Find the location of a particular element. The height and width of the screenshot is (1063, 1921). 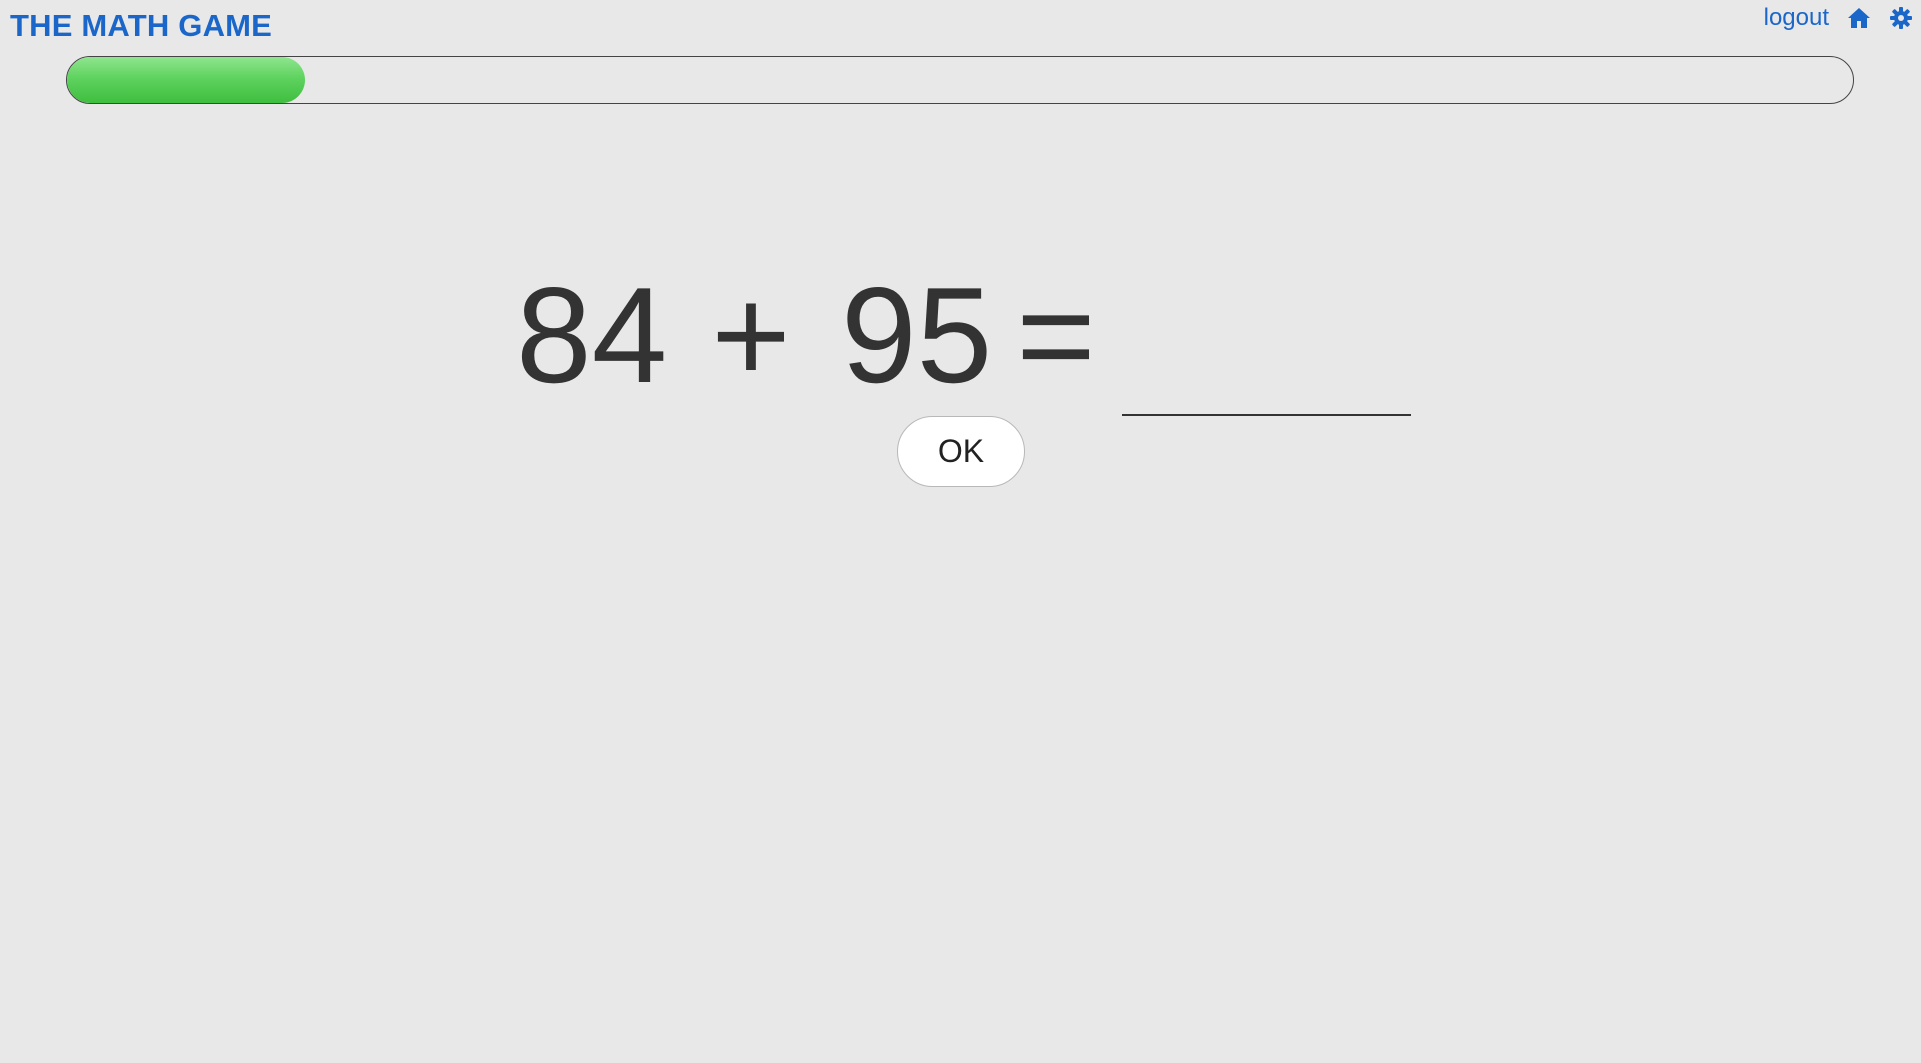

gear-icon is located at coordinates (1901, 18).